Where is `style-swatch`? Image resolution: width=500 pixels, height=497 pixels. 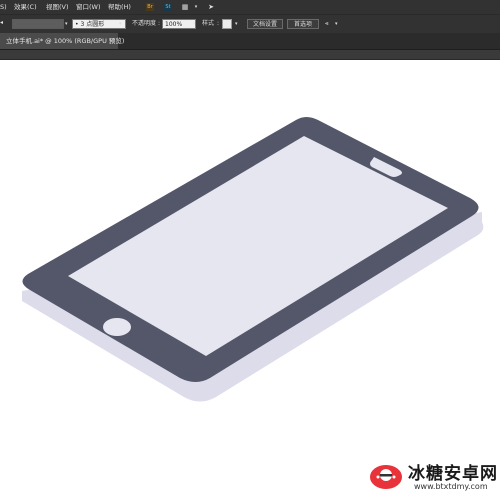 style-swatch is located at coordinates (227, 24).